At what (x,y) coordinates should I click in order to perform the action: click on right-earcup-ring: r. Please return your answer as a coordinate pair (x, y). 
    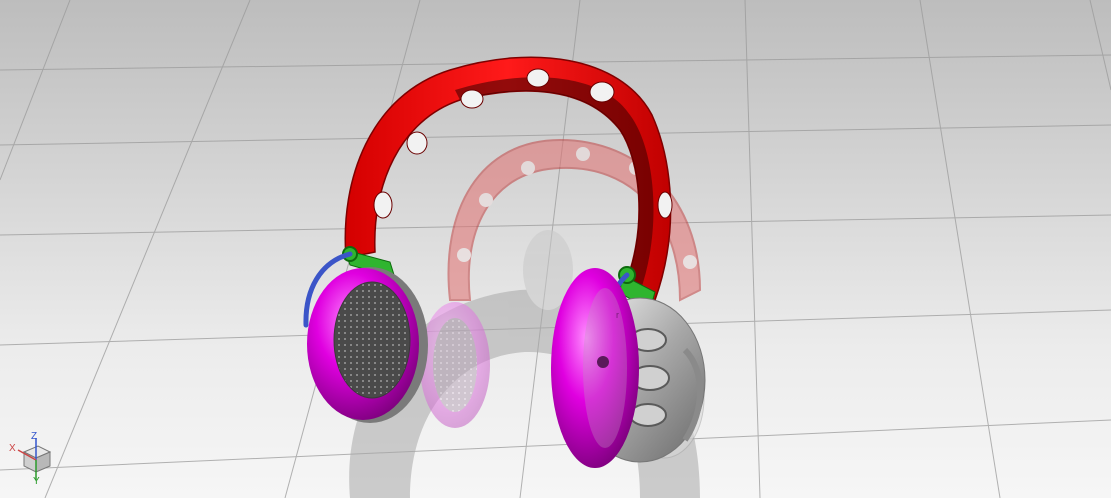
    Looking at the image, I should click on (595, 368).